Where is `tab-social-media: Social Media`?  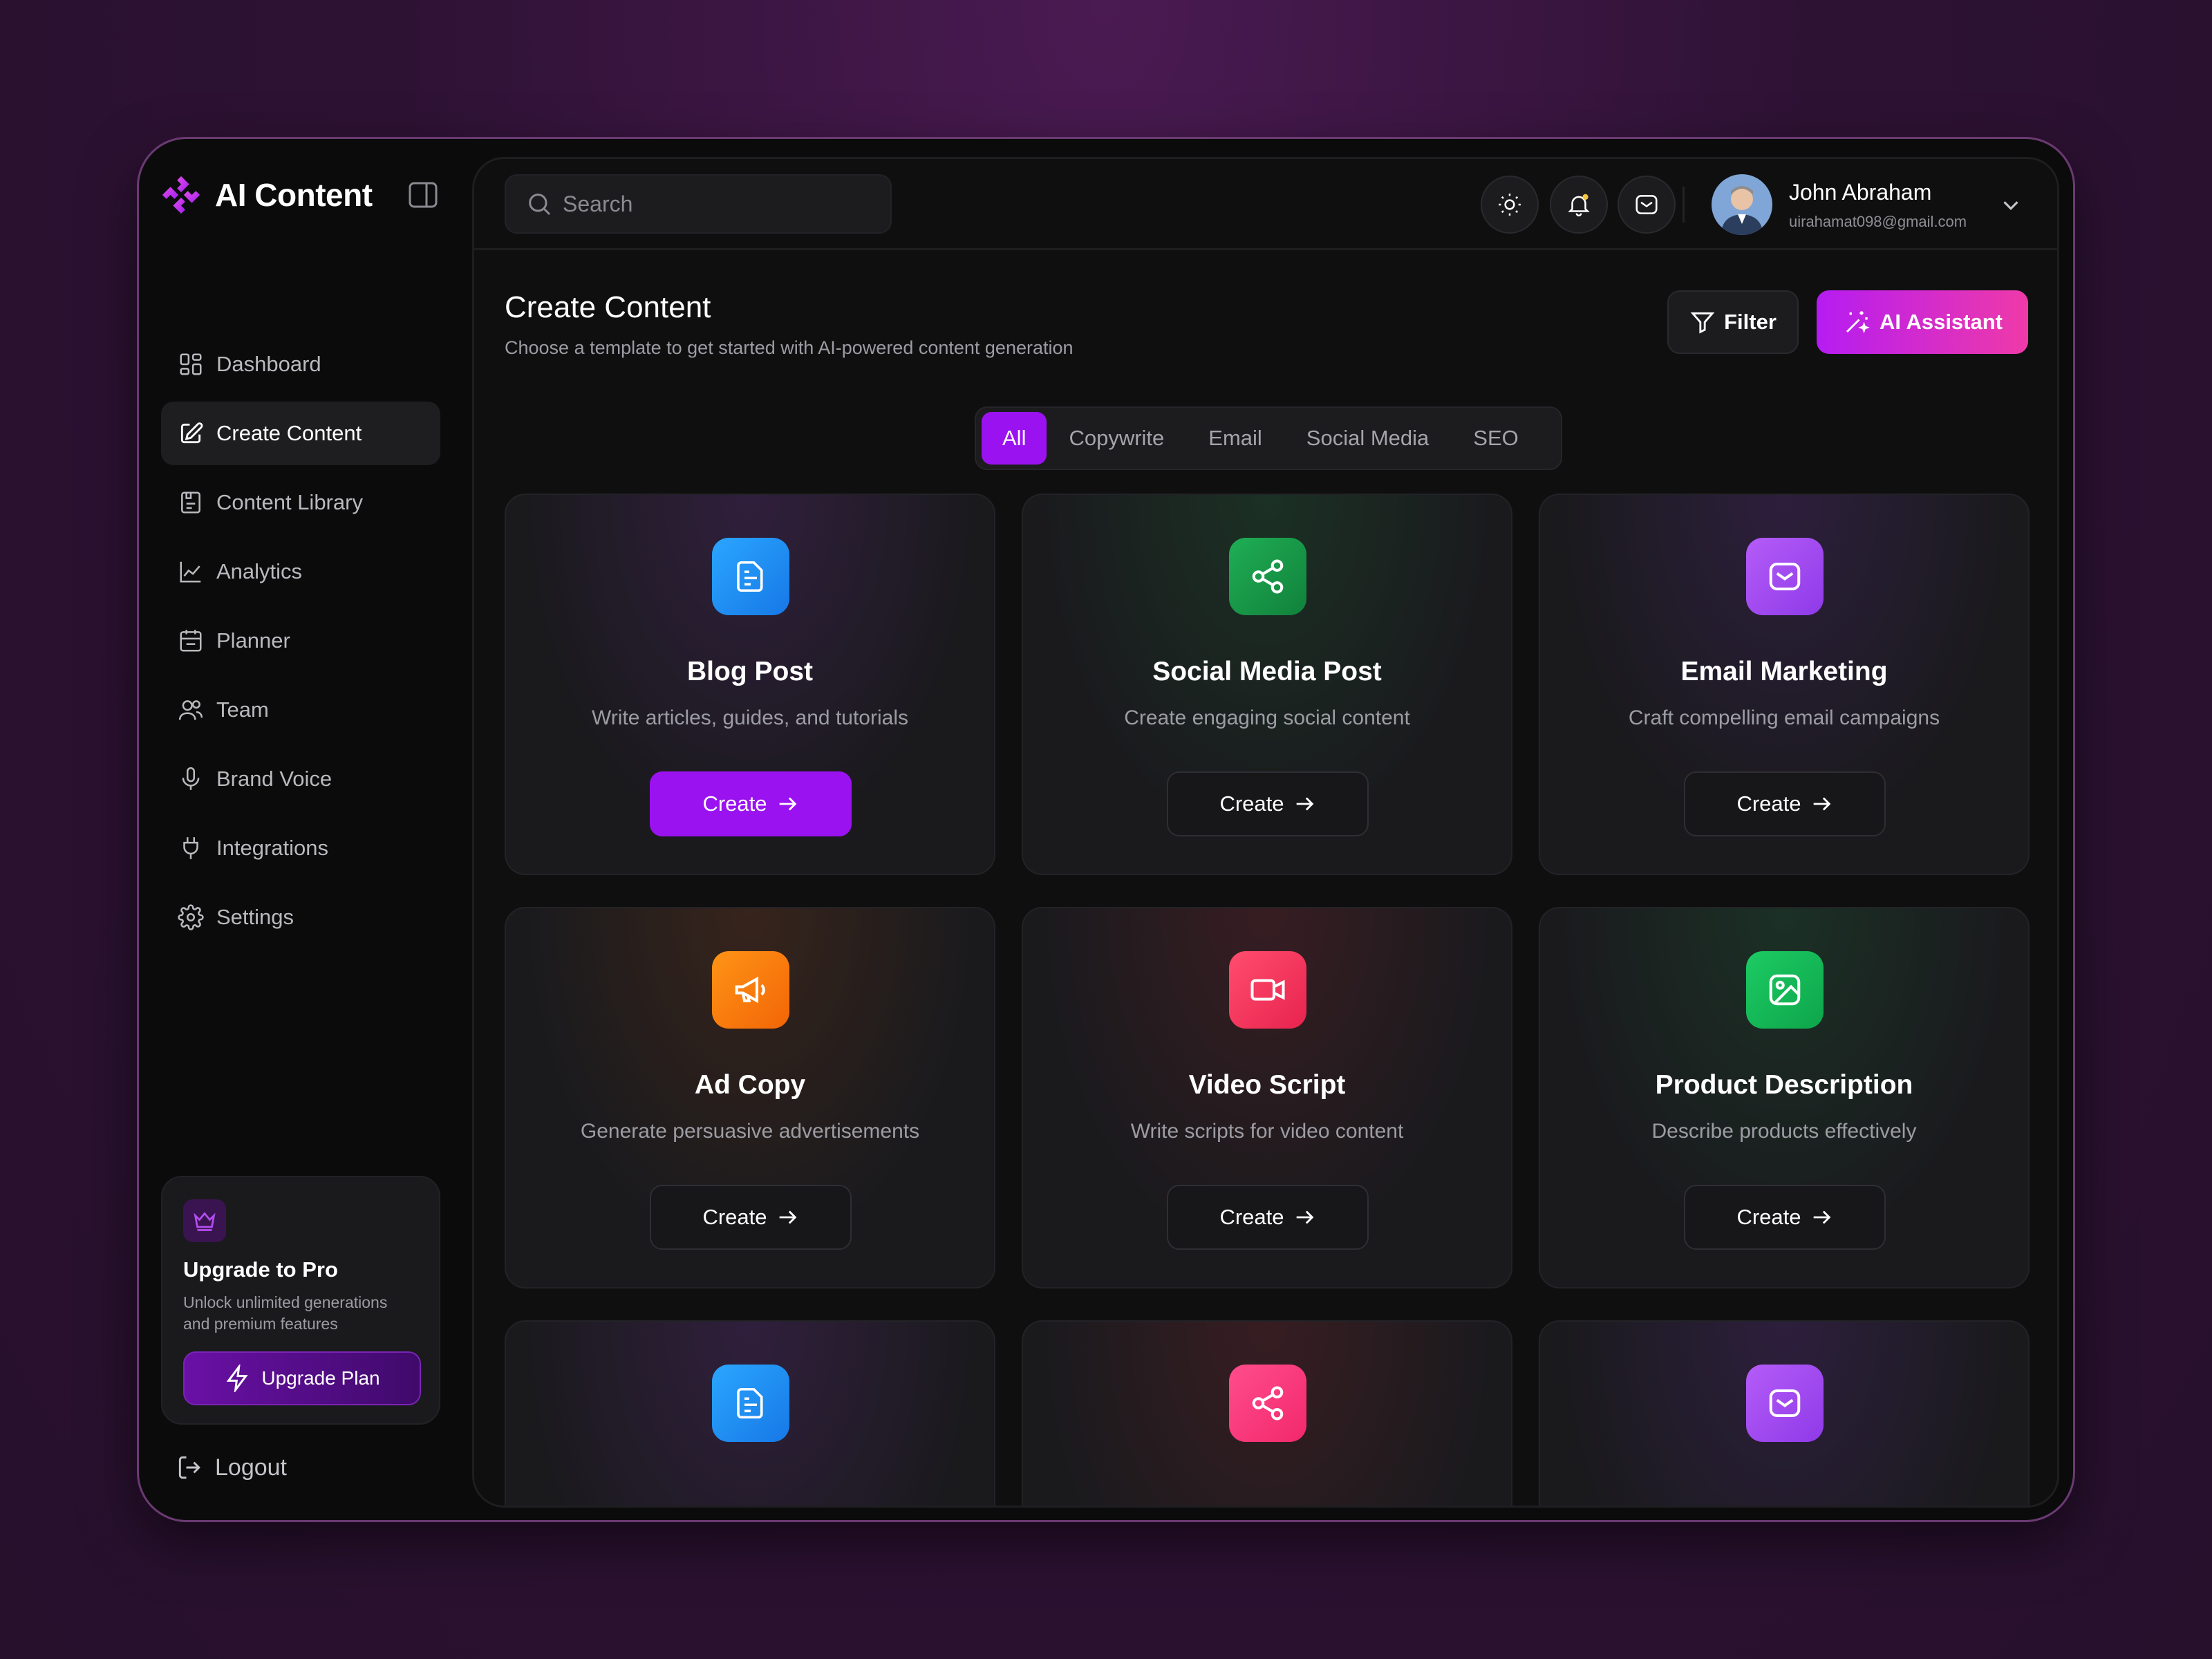
tab-social-media: Social Media is located at coordinates (1367, 439).